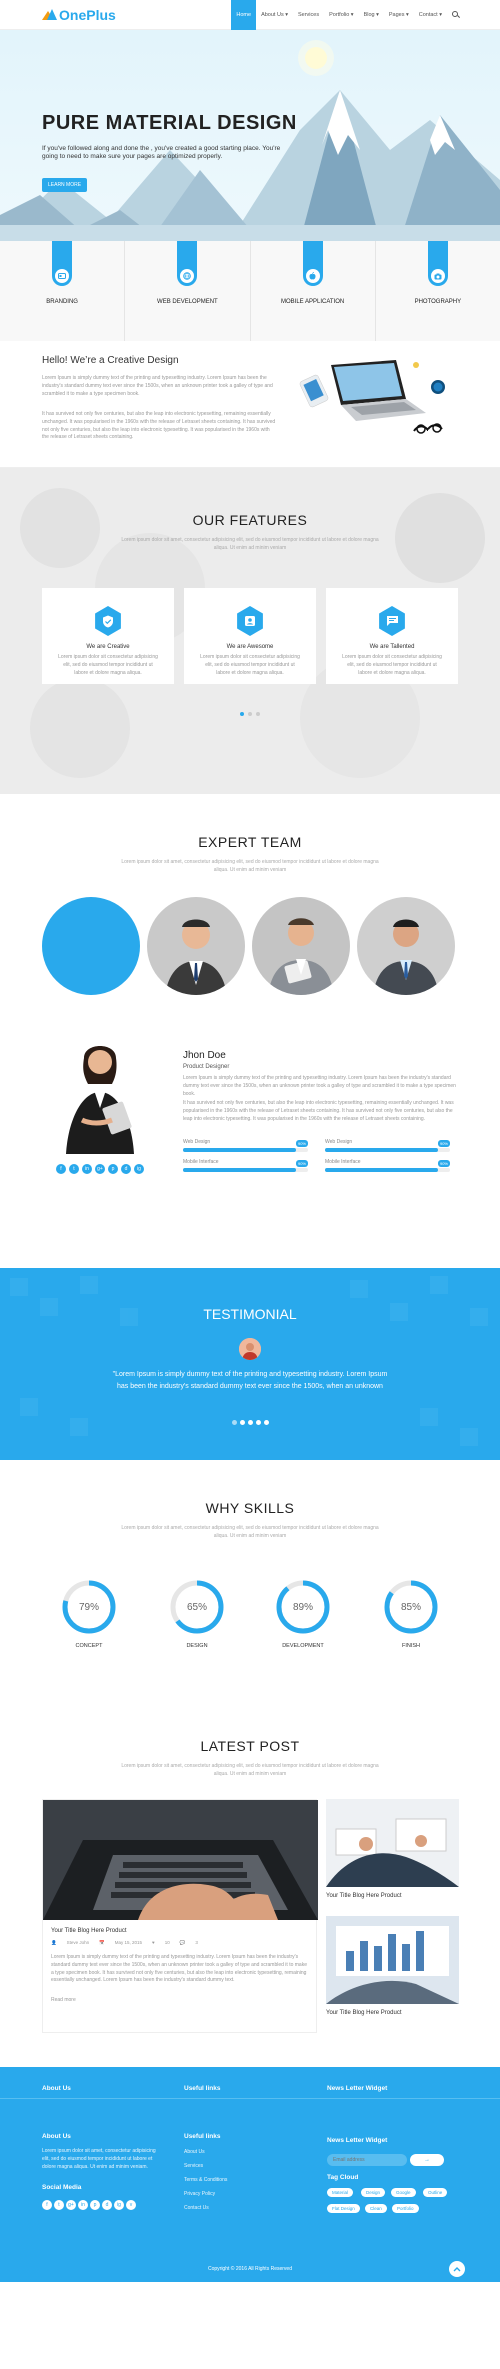 The width and height of the screenshot is (500, 2369). What do you see at coordinates (405, 2208) in the screenshot?
I see `tag: Portfolio` at bounding box center [405, 2208].